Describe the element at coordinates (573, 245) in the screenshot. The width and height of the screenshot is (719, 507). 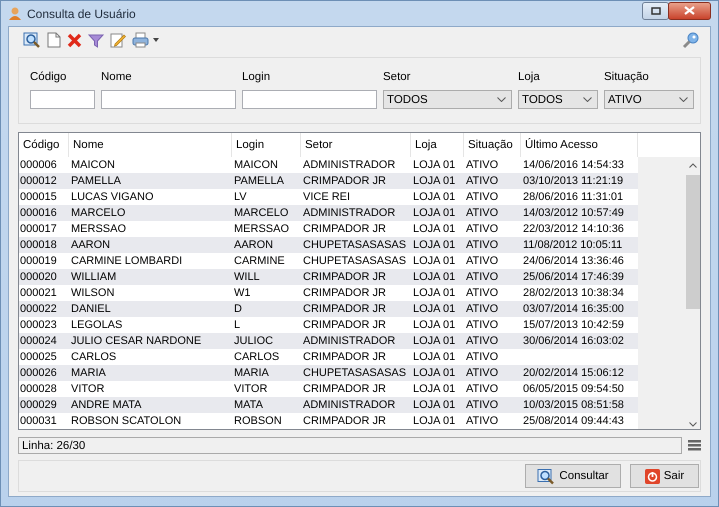
I see `table-cell-text: 11/08/2012 10:05:11` at that location.